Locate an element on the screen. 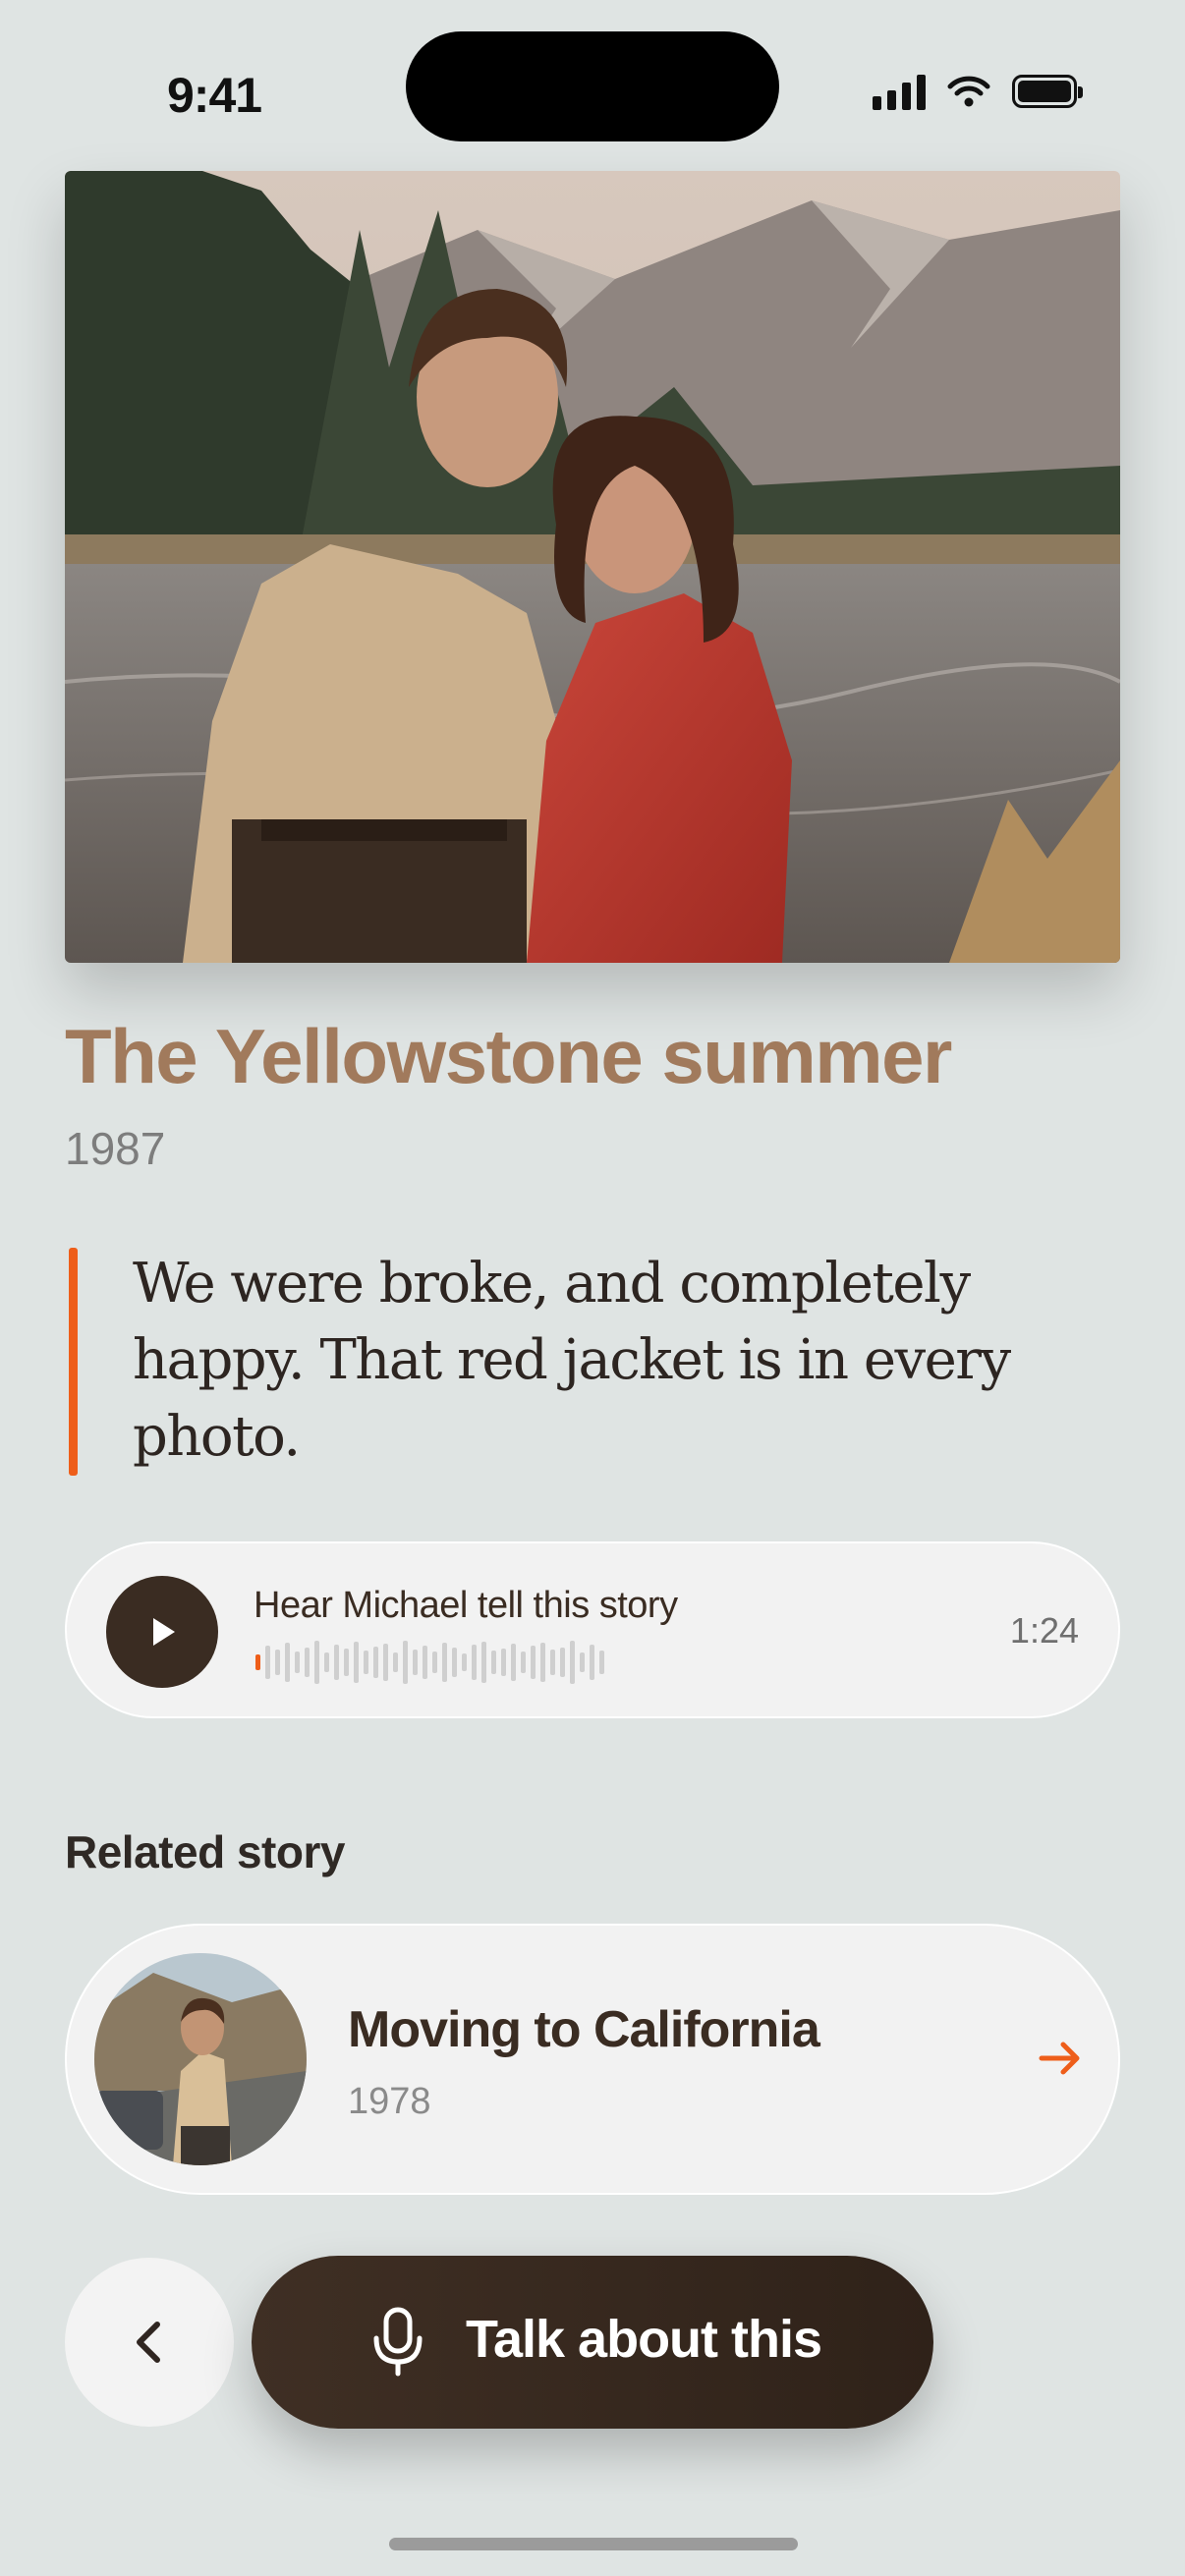 This screenshot has height=2576, width=1185. audio-waveform is located at coordinates (430, 1662).